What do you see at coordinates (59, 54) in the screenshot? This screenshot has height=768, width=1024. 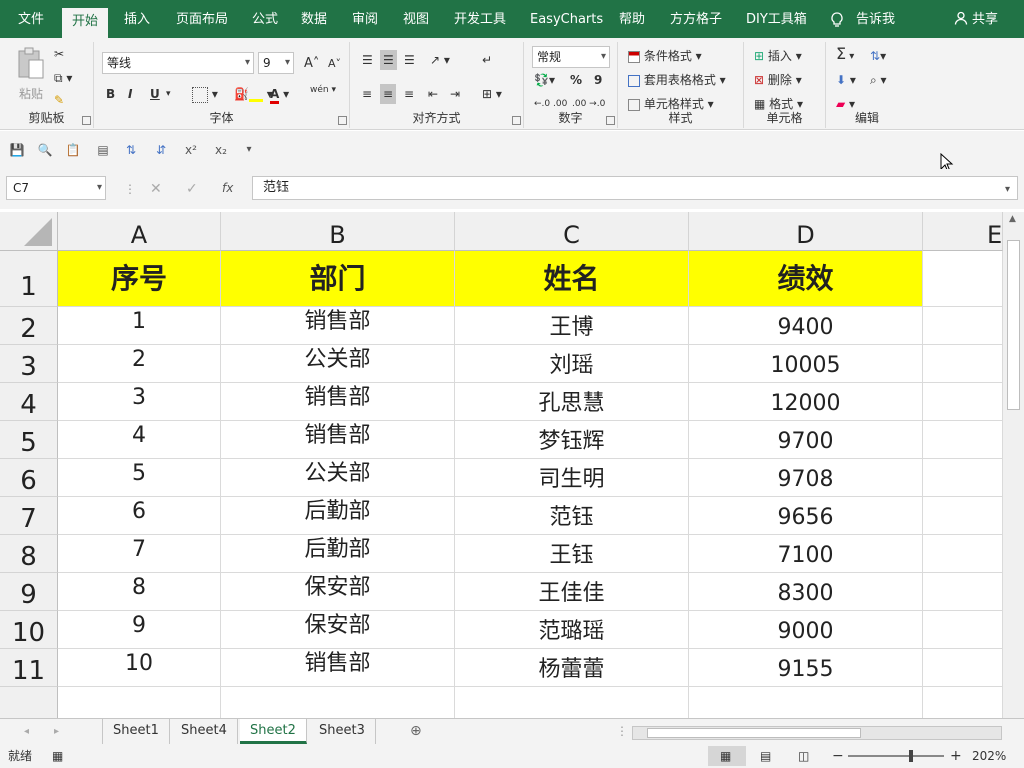 I see `cut-button: ✂` at bounding box center [59, 54].